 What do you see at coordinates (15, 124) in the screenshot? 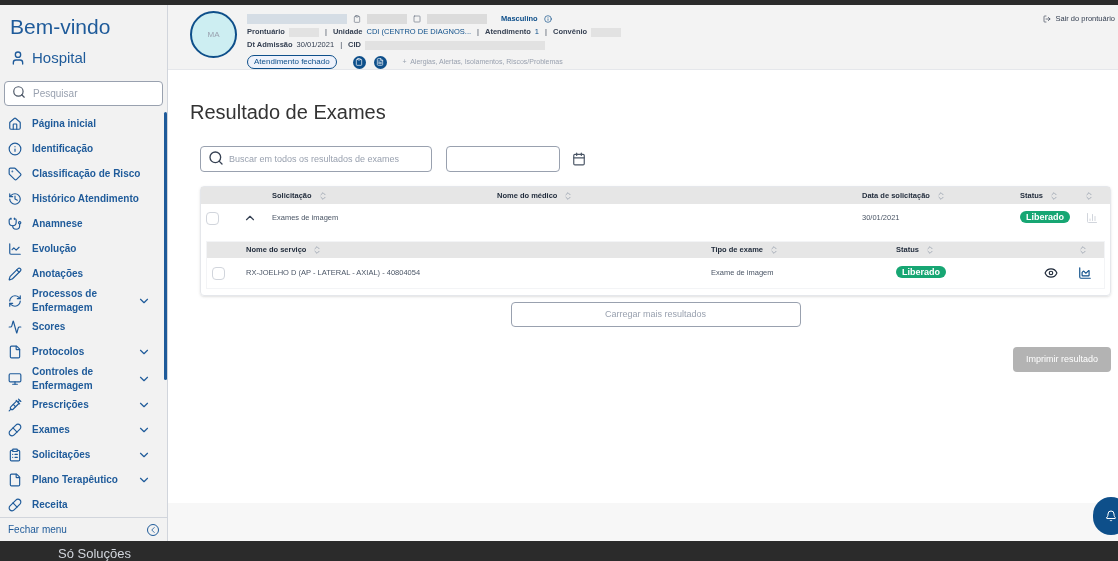
I see `house-icon` at bounding box center [15, 124].